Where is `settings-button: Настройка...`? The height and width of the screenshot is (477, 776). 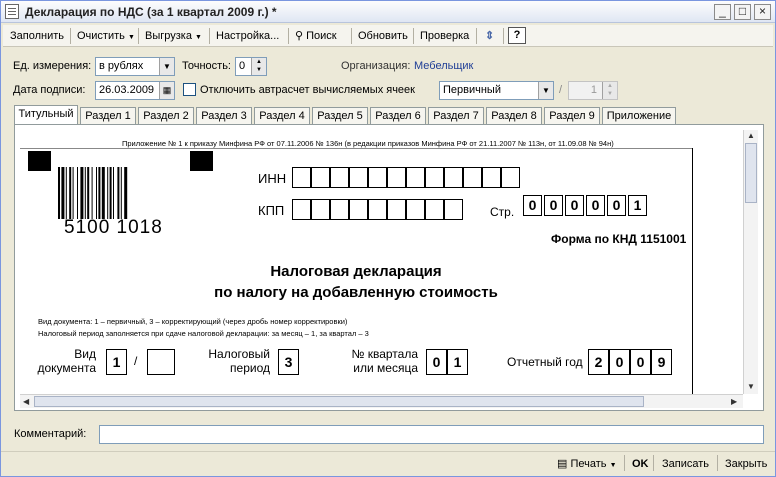 settings-button: Настройка... is located at coordinates (247, 36).